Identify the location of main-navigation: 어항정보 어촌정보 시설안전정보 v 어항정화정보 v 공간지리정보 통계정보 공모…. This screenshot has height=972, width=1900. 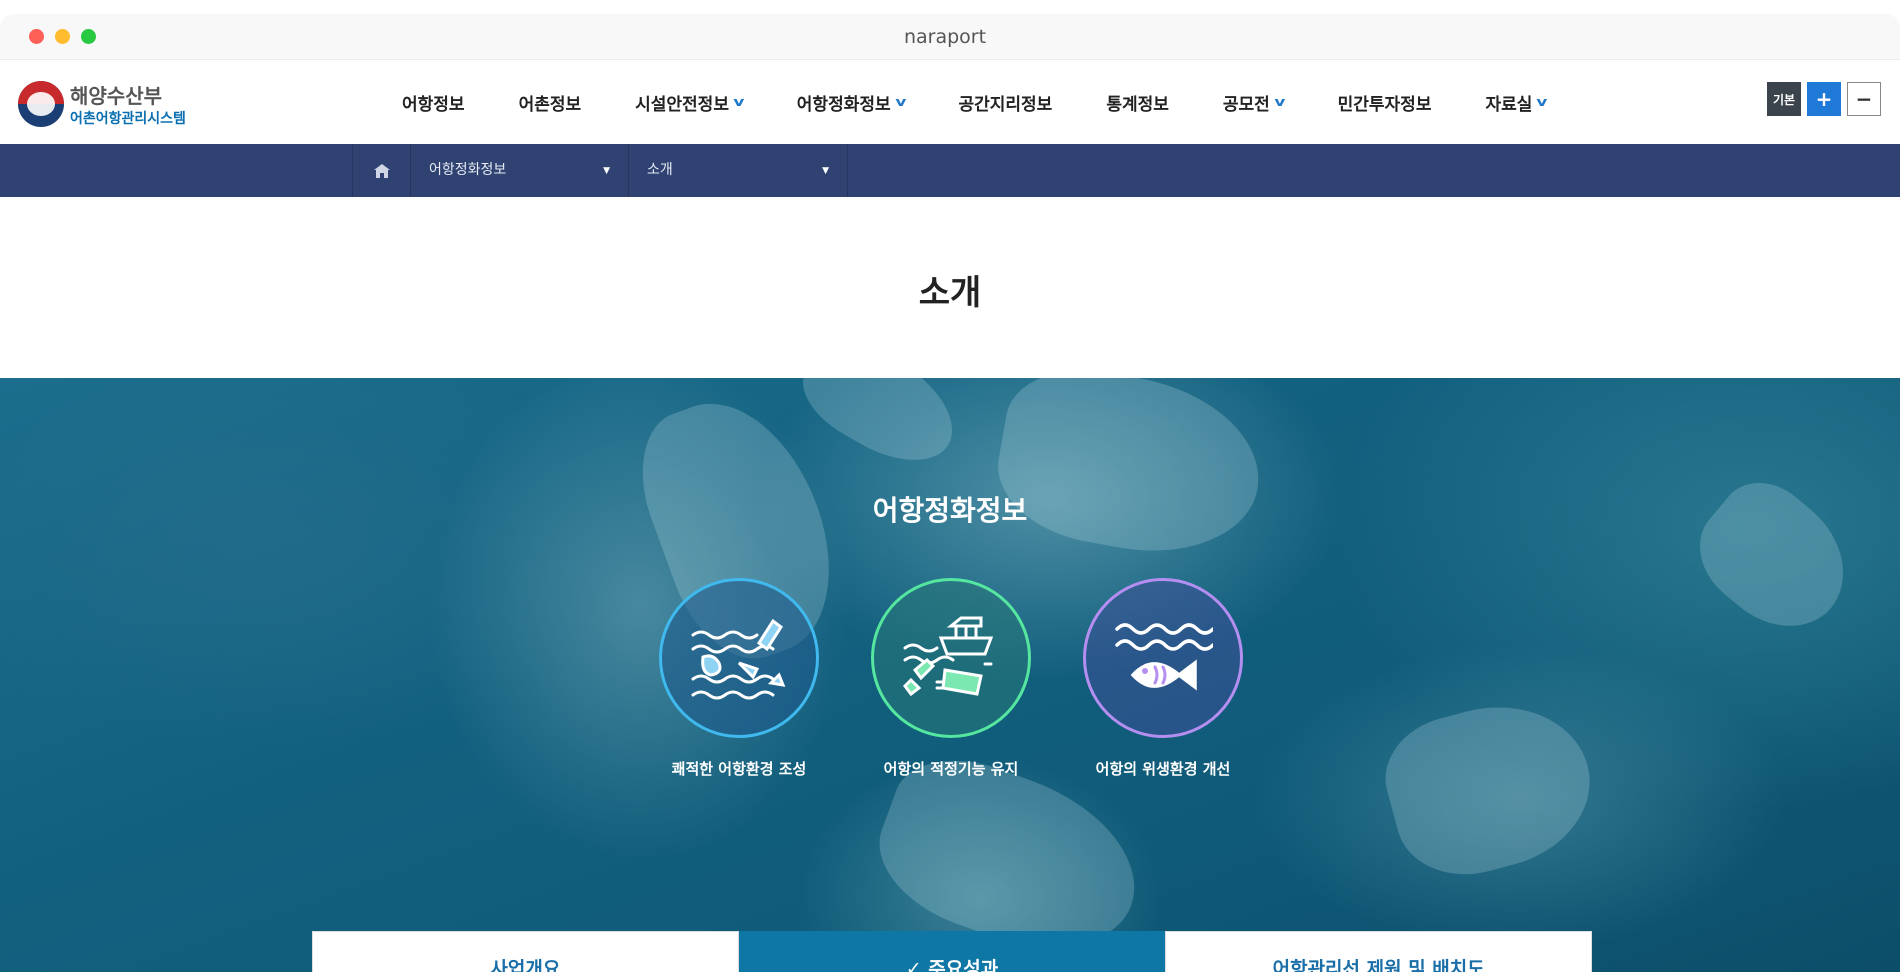
(1001, 102).